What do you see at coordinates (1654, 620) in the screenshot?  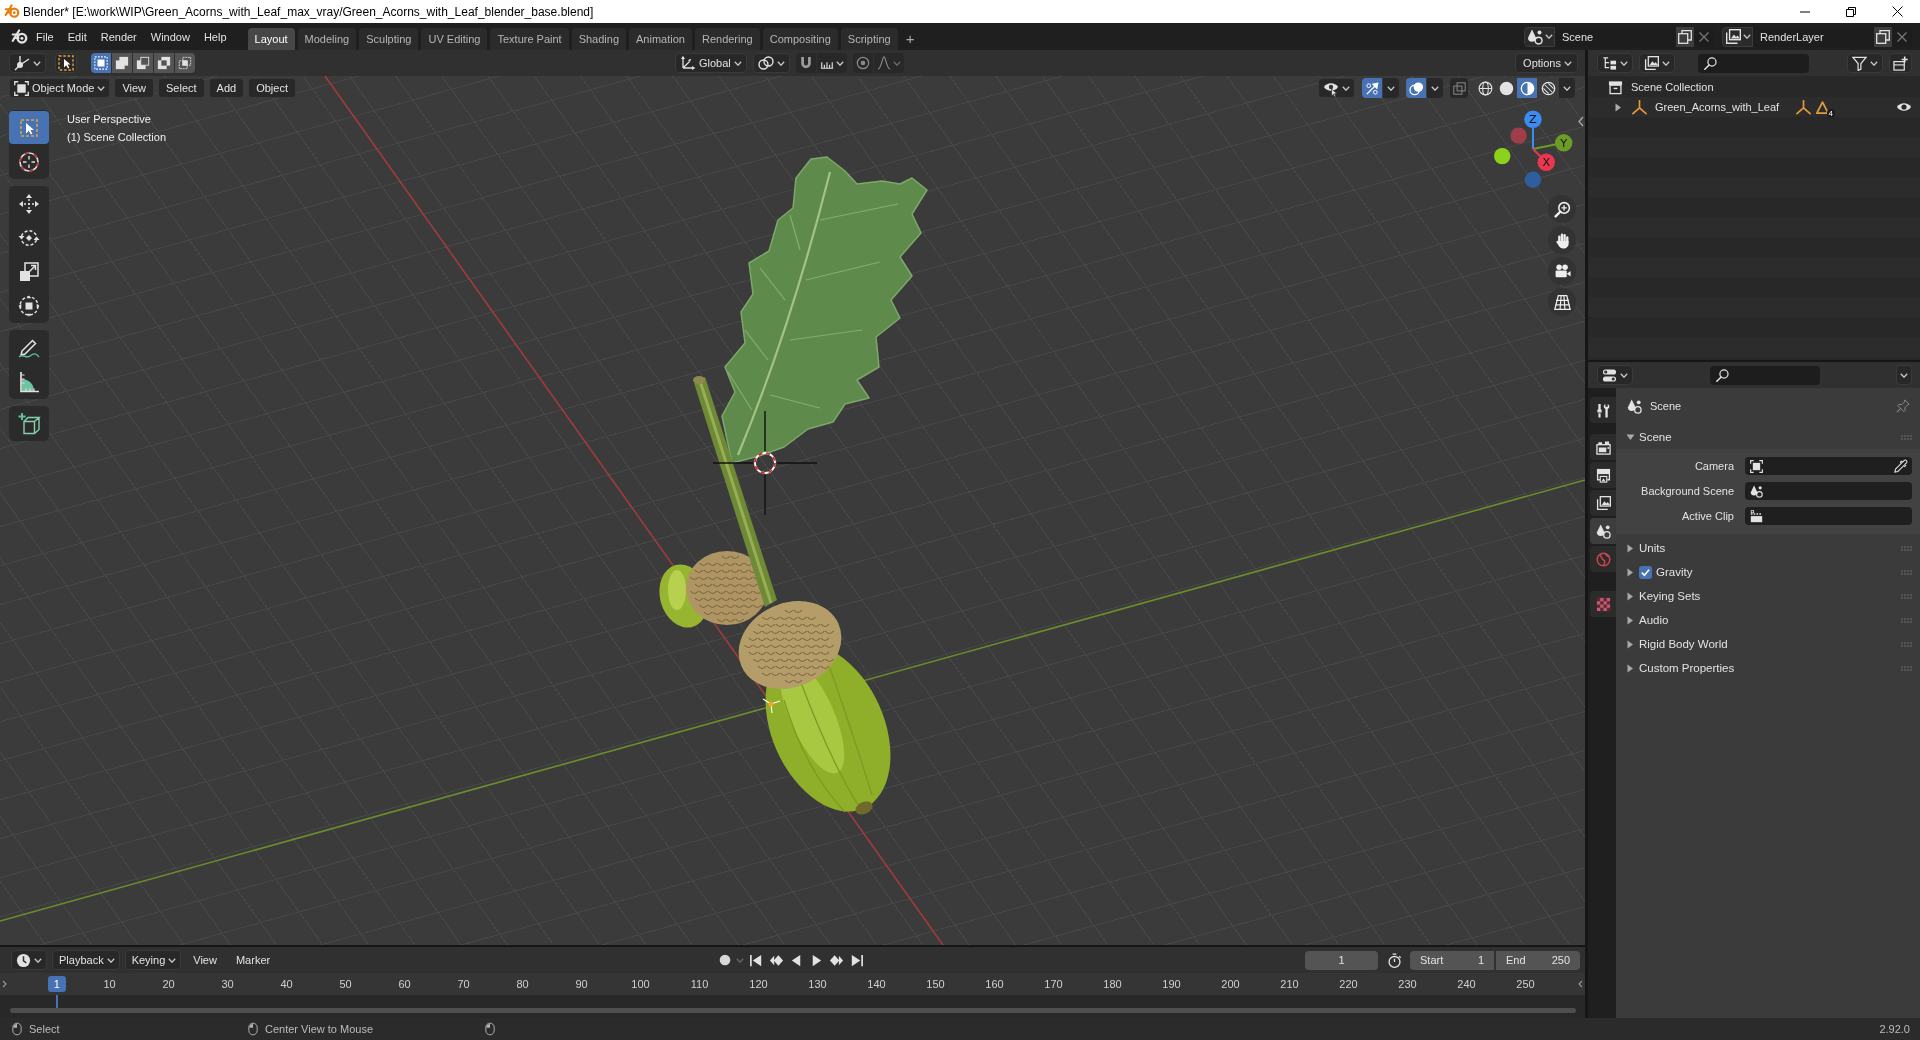 I see `panel-title: Audio` at bounding box center [1654, 620].